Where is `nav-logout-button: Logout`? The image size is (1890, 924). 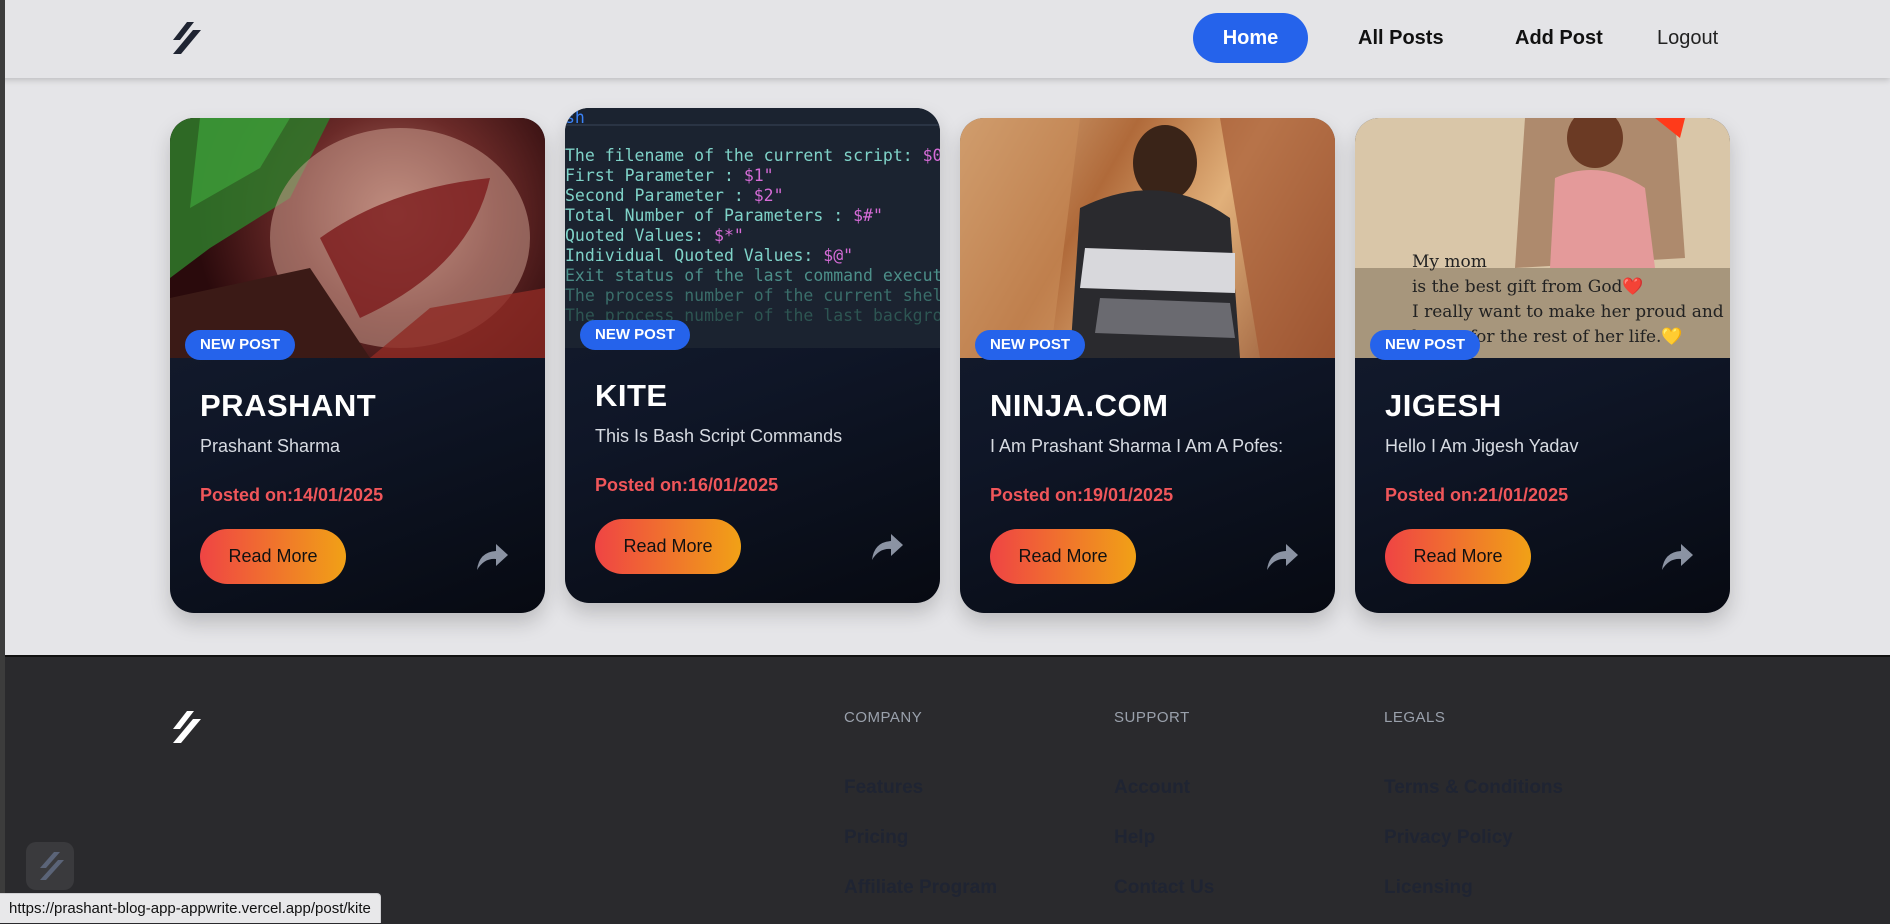
nav-logout-button: Logout is located at coordinates (1687, 38).